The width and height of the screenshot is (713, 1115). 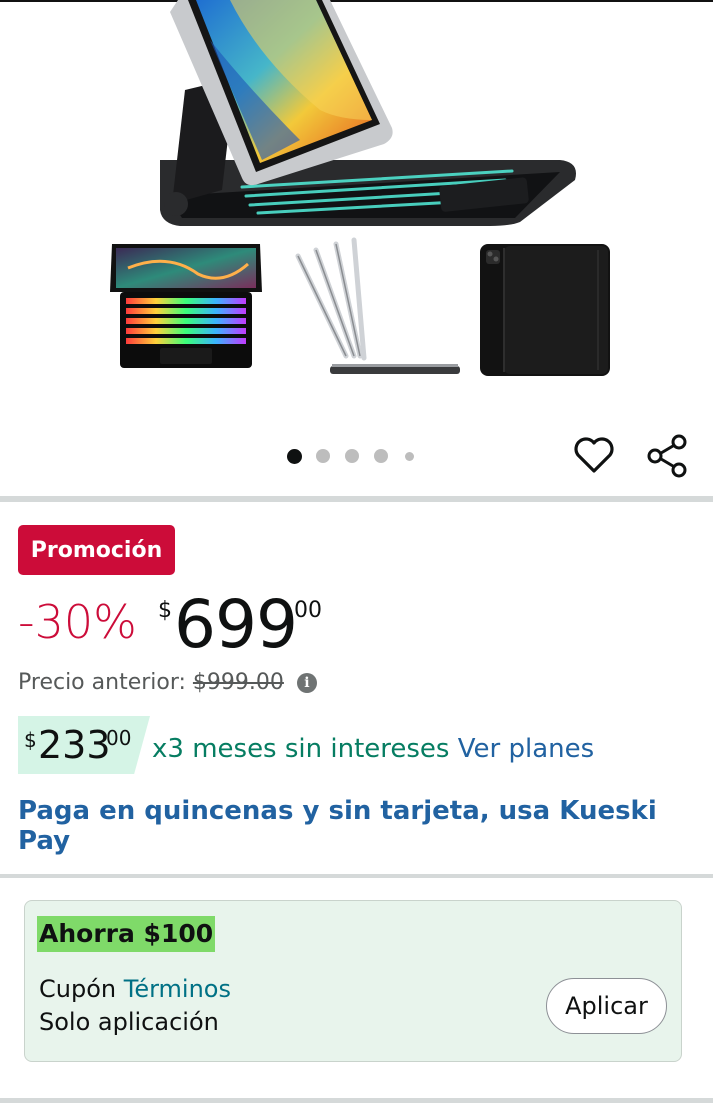 What do you see at coordinates (667, 456) in the screenshot?
I see `share-icon` at bounding box center [667, 456].